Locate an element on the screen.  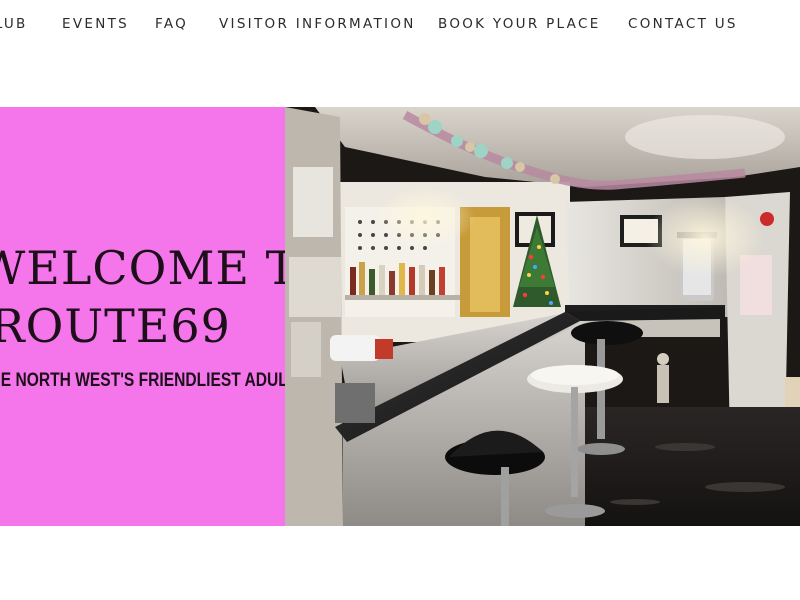
hero-tagline: THE NORTH WEST'S FRIENDLIEST ADULT CLUB is located at coordinates (142, 380).